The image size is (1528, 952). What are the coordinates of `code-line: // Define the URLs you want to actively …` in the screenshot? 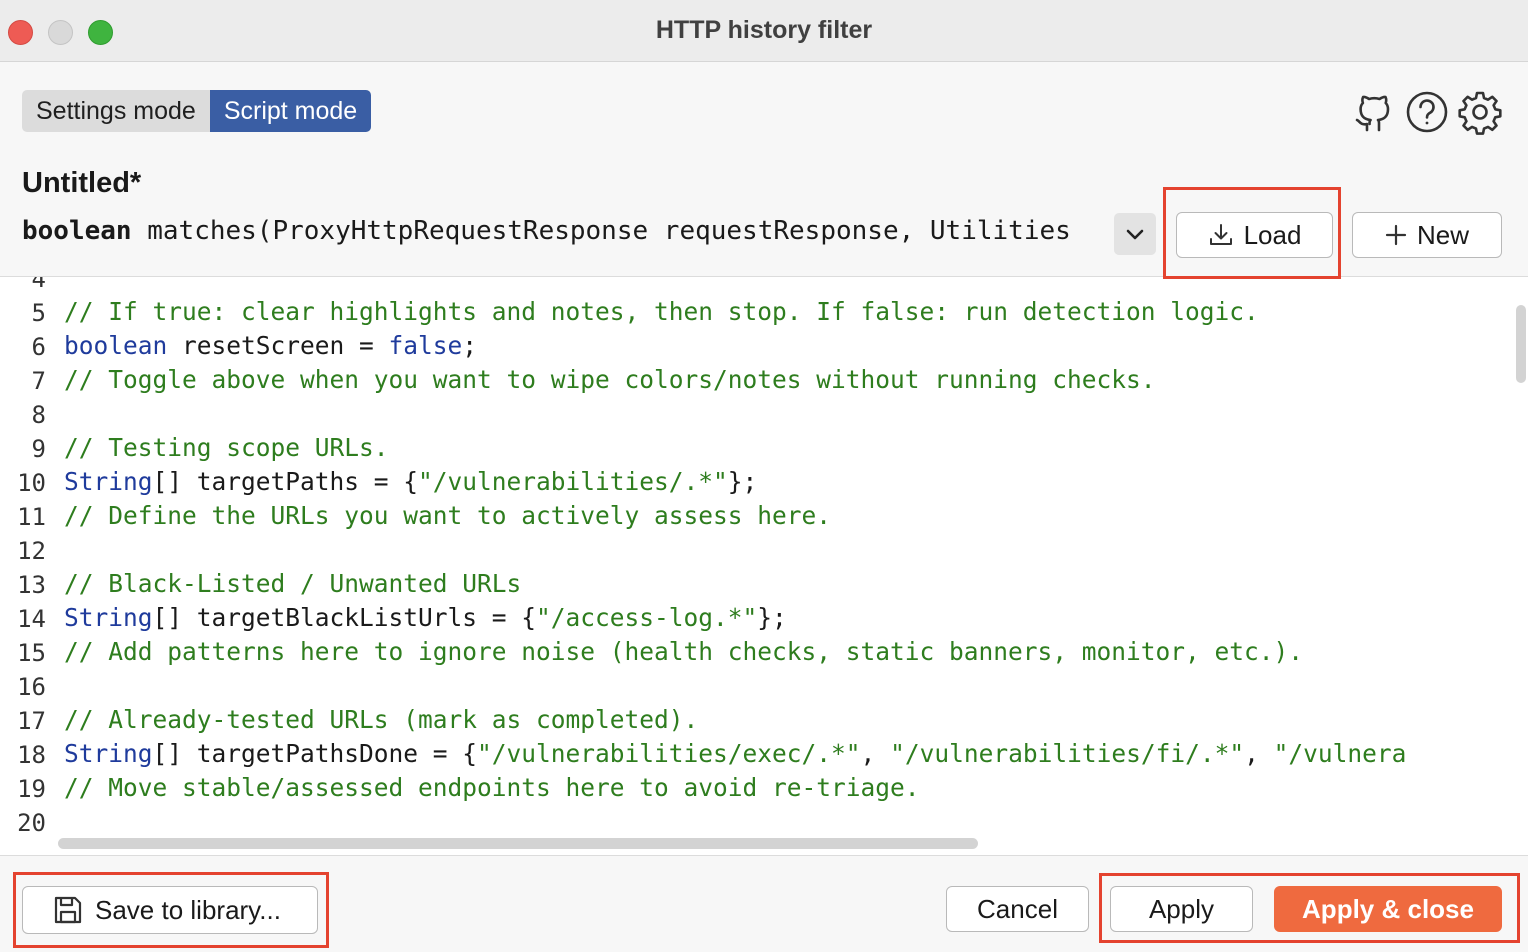 It's located at (788, 515).